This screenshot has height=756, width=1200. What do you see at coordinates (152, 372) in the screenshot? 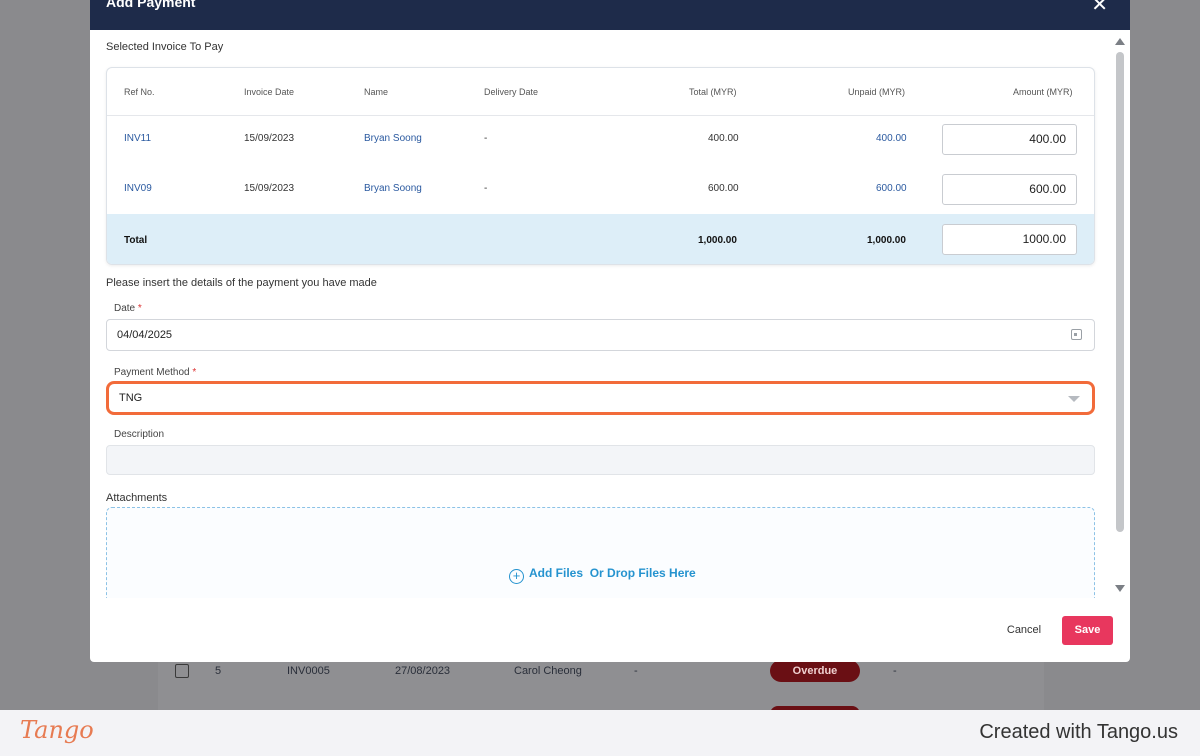
I see `payment-method-label-text: Payment Method` at bounding box center [152, 372].